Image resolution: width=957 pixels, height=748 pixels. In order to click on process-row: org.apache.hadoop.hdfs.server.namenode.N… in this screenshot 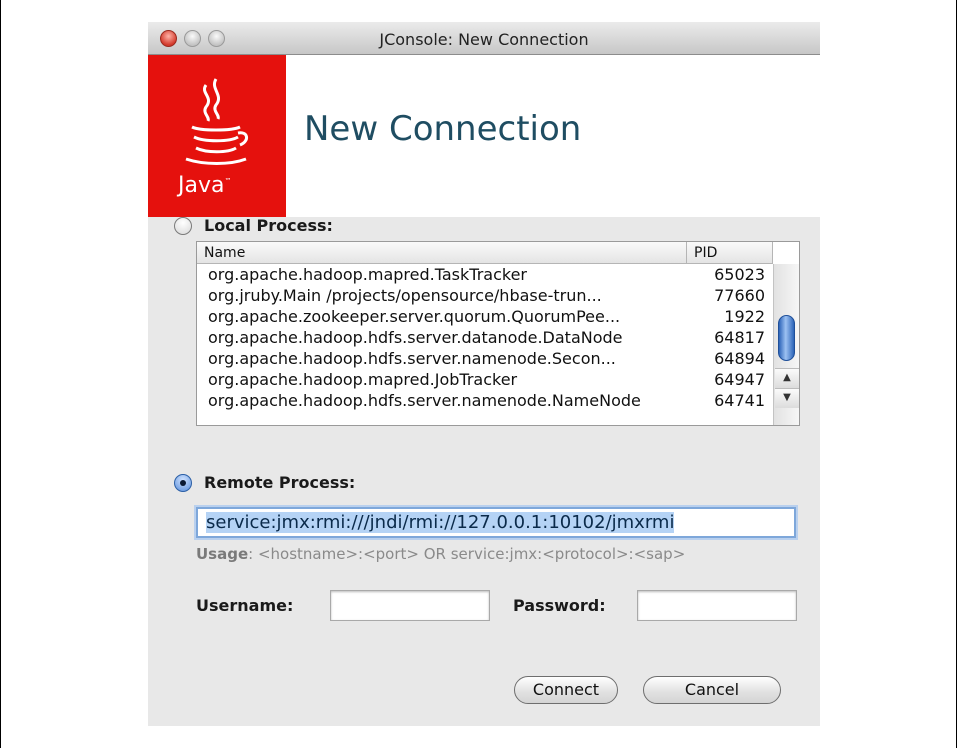, I will do `click(485, 400)`.